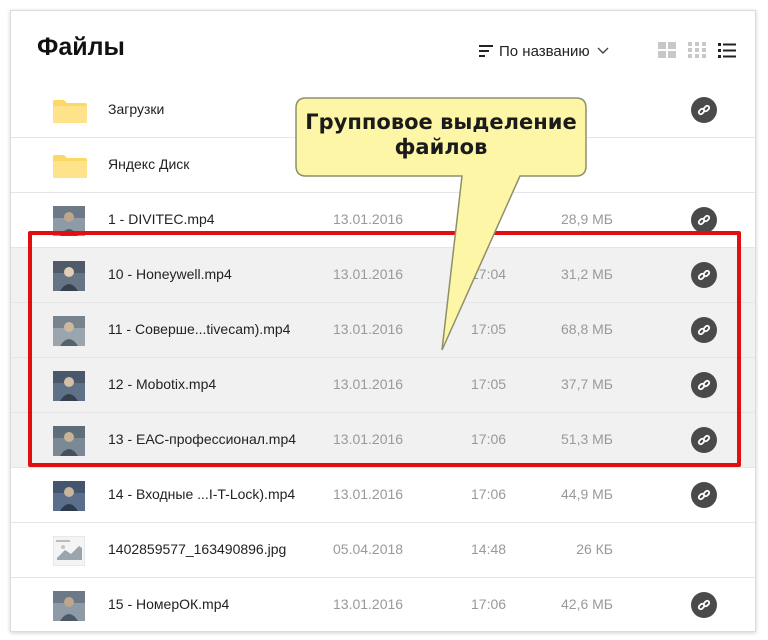 The height and width of the screenshot is (640, 768). What do you see at coordinates (202, 439) in the screenshot?
I see `file-name: 13 - ЕАС-профессионал.mp4` at bounding box center [202, 439].